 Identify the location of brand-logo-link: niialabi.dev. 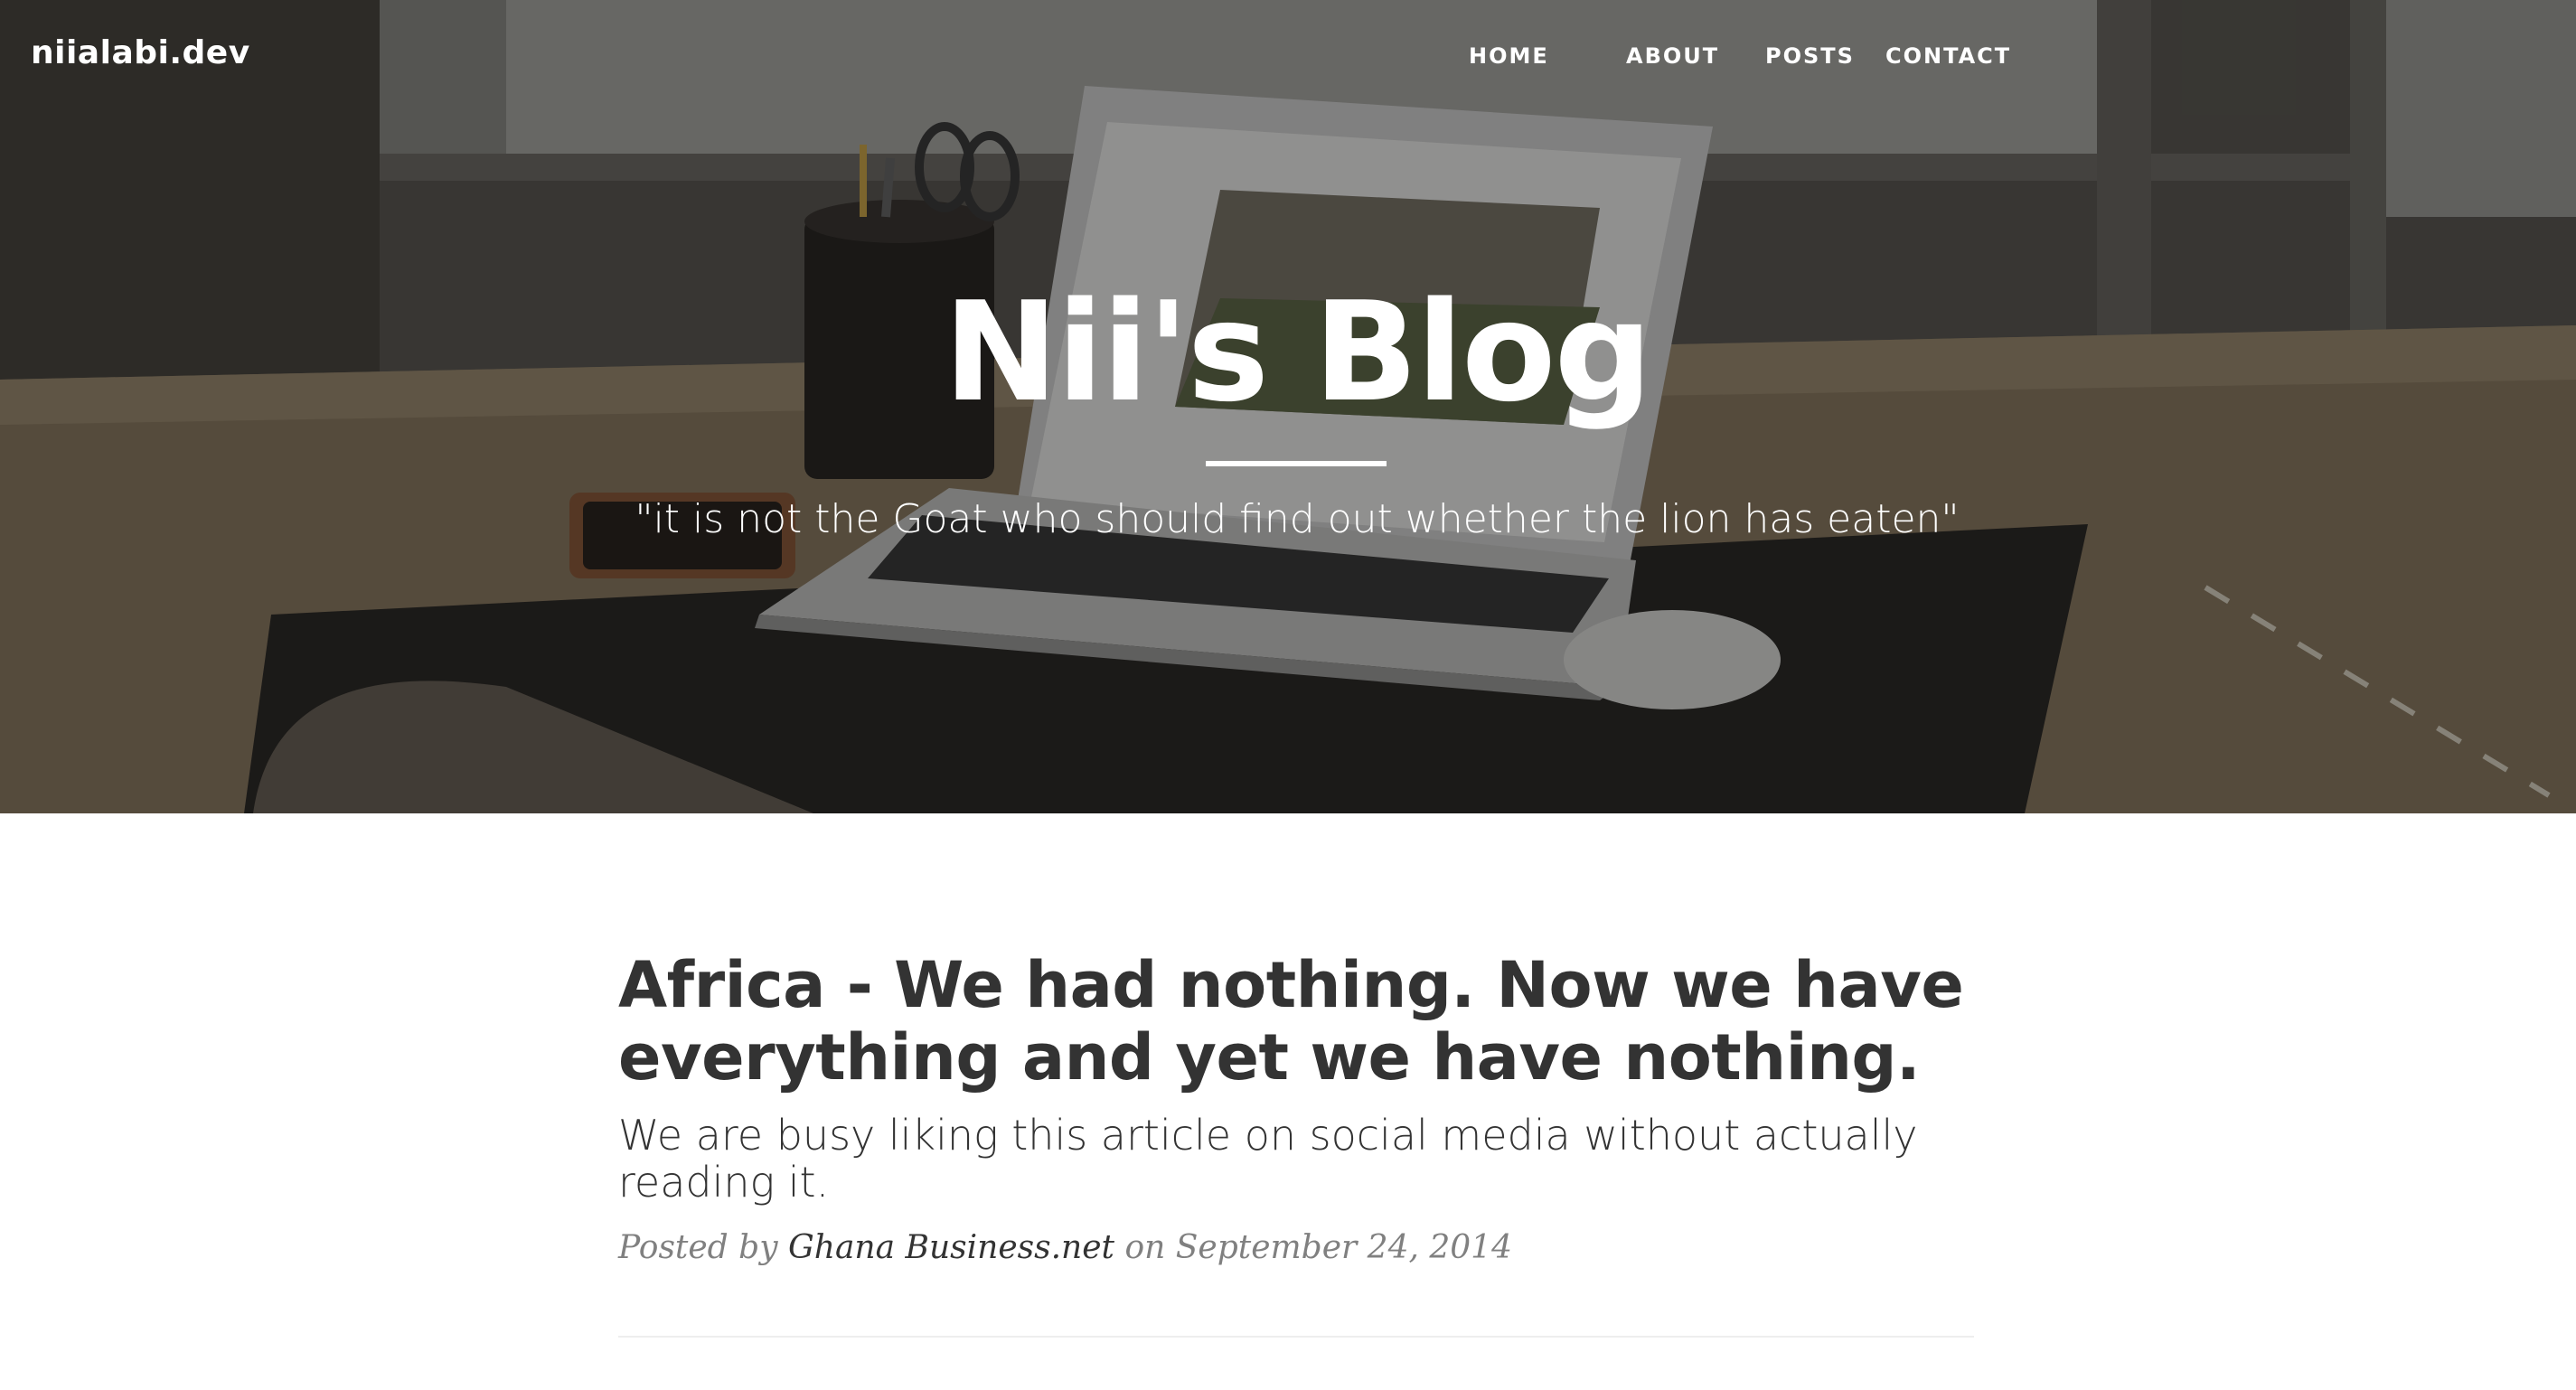
(140, 52).